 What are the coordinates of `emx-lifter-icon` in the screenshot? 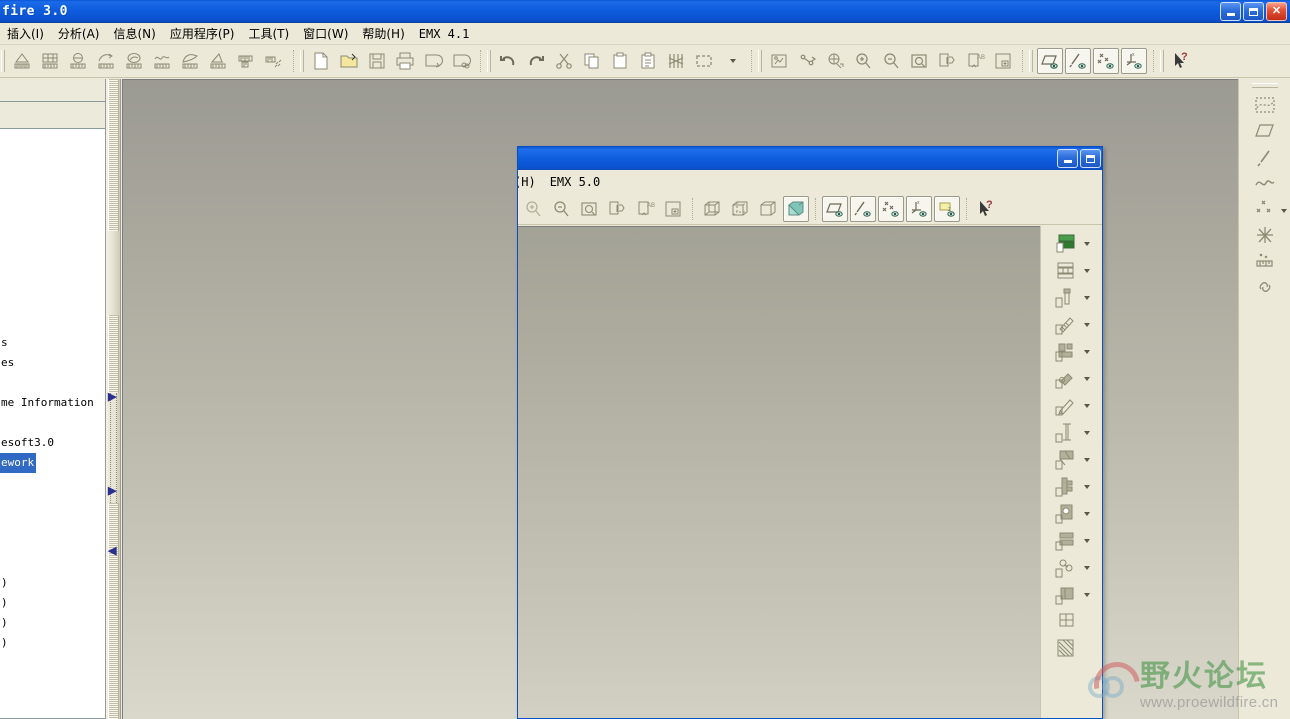 It's located at (1072, 513).